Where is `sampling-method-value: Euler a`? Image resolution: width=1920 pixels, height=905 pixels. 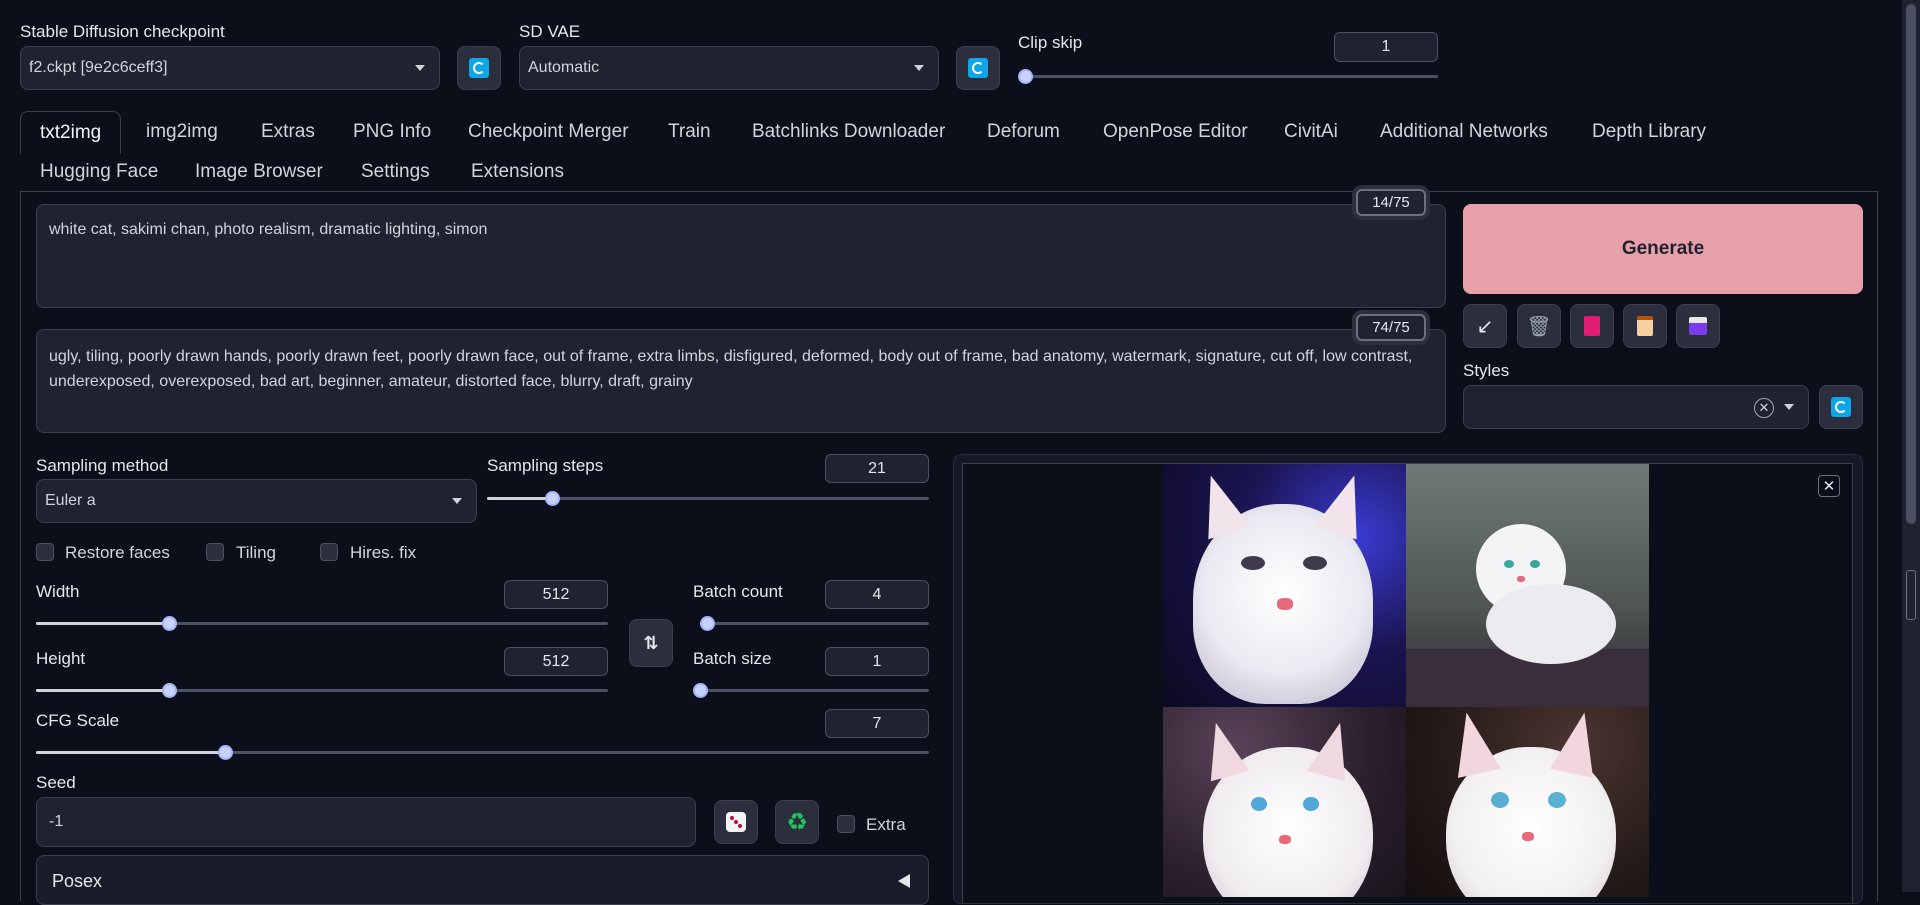
sampling-method-value: Euler a is located at coordinates (70, 500).